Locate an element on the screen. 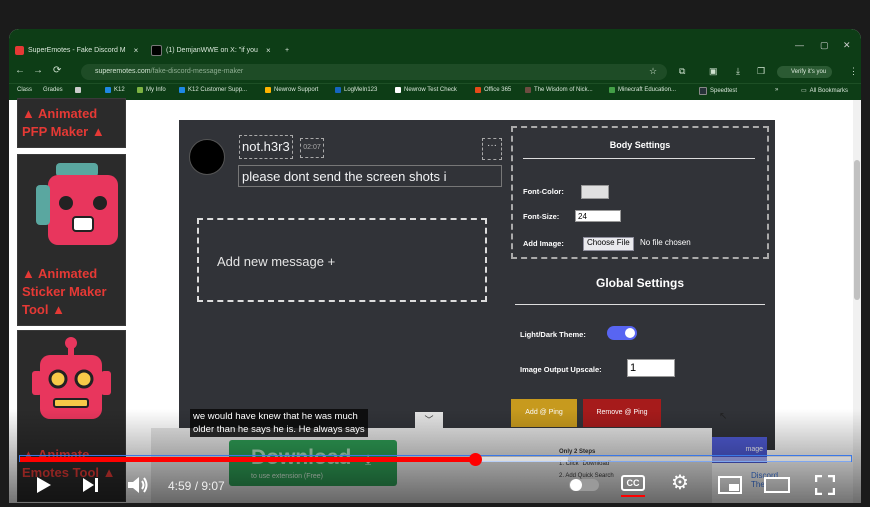 Image resolution: width=870 pixels, height=507 pixels. fullscreen-icon is located at coordinates (825, 485).